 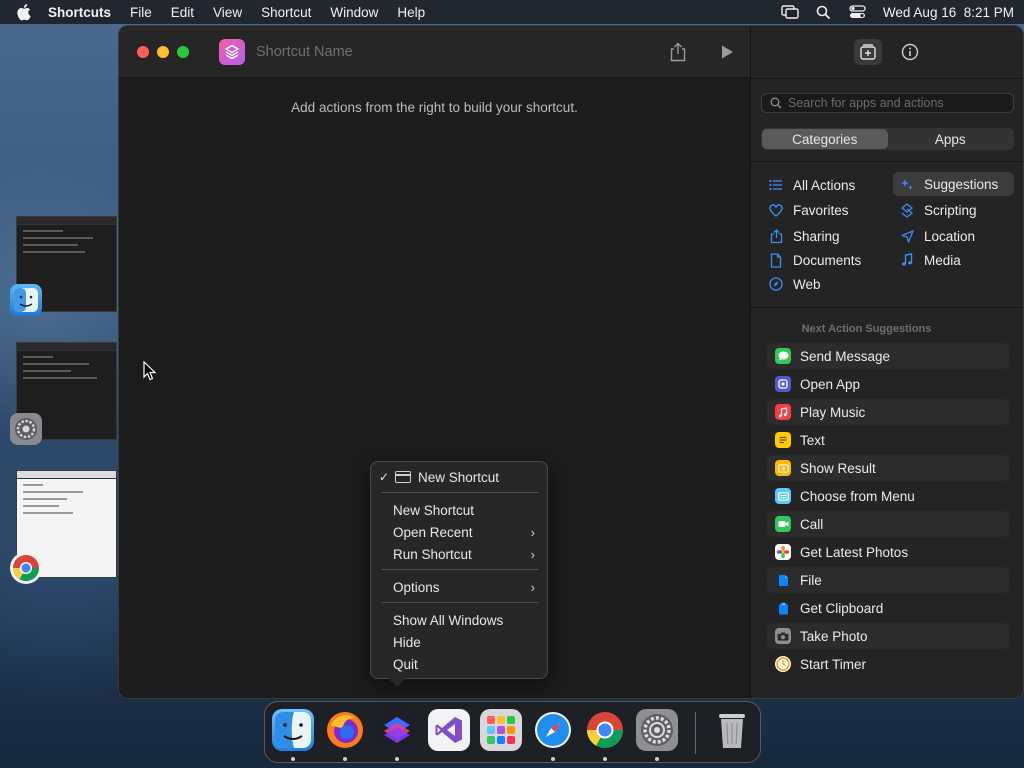 What do you see at coordinates (783, 384) in the screenshot?
I see `open-app-icon` at bounding box center [783, 384].